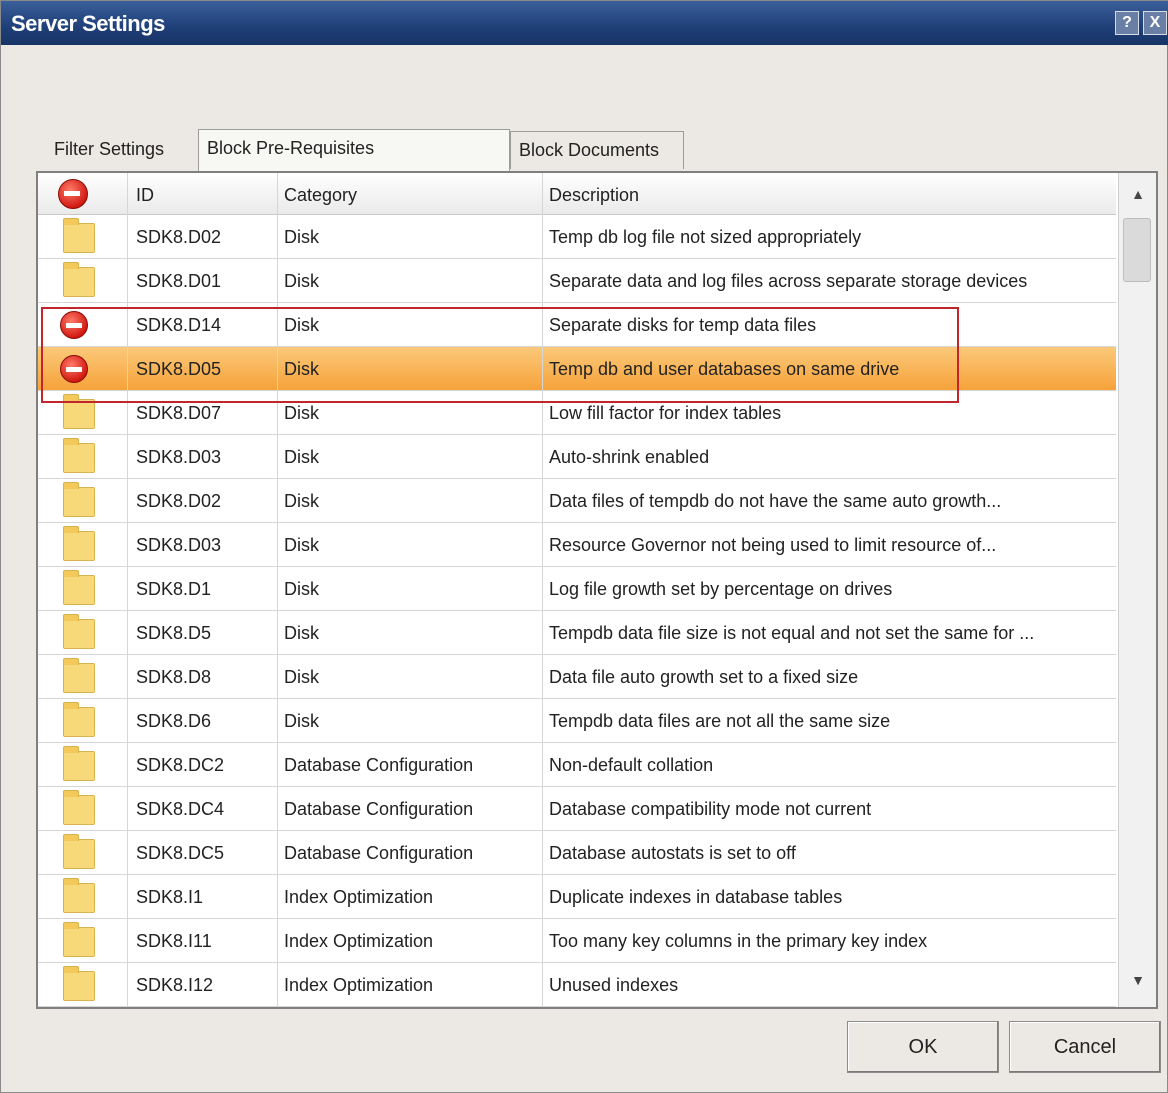  I want to click on column-header-category: Category, so click(410, 194).